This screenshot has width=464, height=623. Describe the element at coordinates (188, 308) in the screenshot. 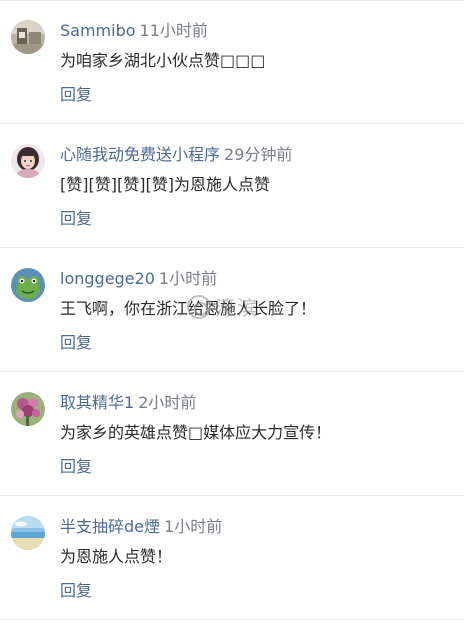

I see `comment-text: 王飞啊，你在浙江给恩施人长脸了！` at that location.